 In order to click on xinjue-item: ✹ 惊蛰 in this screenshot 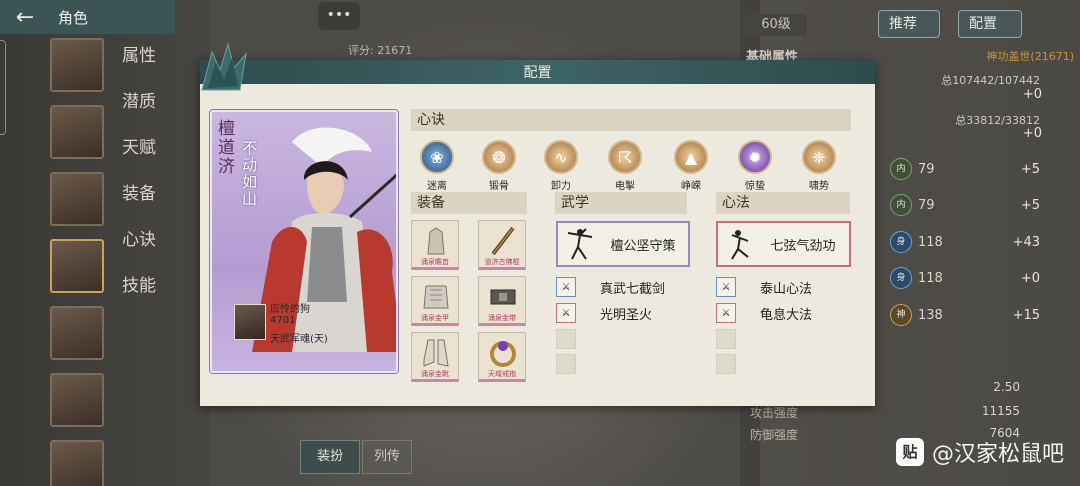, I will do `click(755, 166)`.